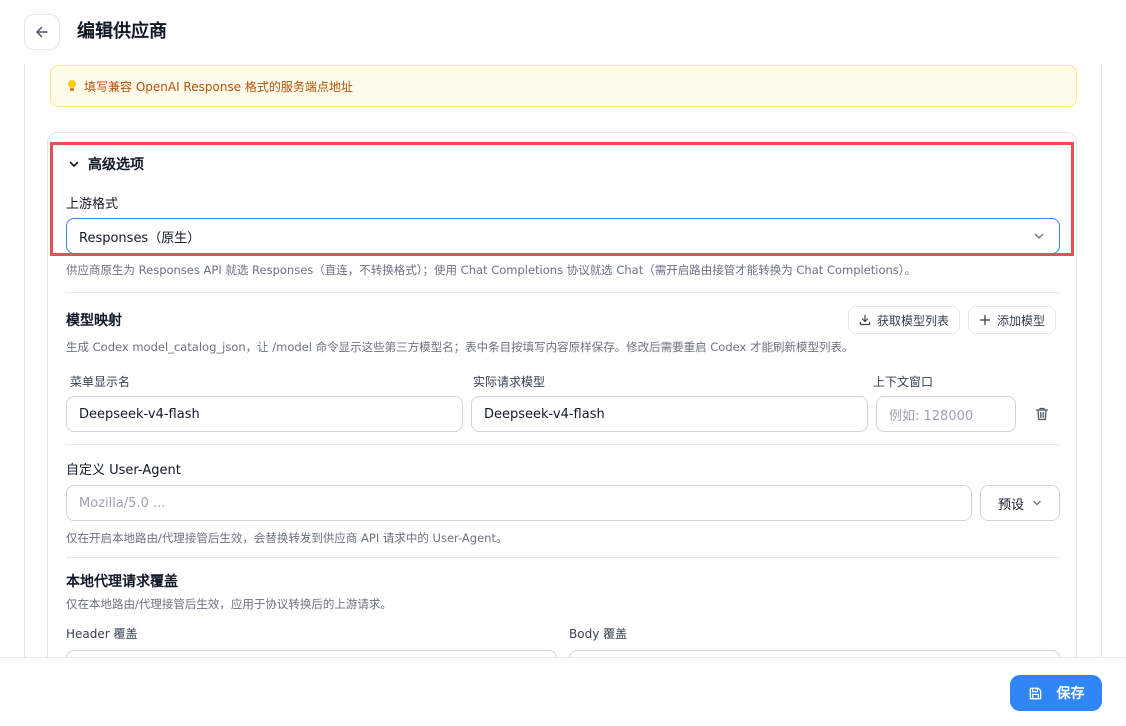  I want to click on preset-dropdown: 预设, so click(1020, 503).